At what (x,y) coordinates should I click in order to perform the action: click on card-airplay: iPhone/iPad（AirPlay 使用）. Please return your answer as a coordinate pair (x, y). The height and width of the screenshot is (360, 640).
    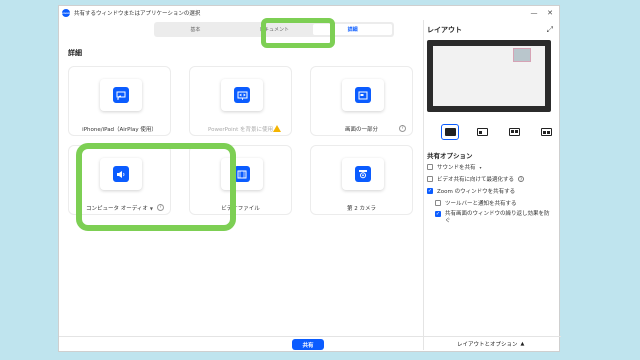
    Looking at the image, I should click on (119, 101).